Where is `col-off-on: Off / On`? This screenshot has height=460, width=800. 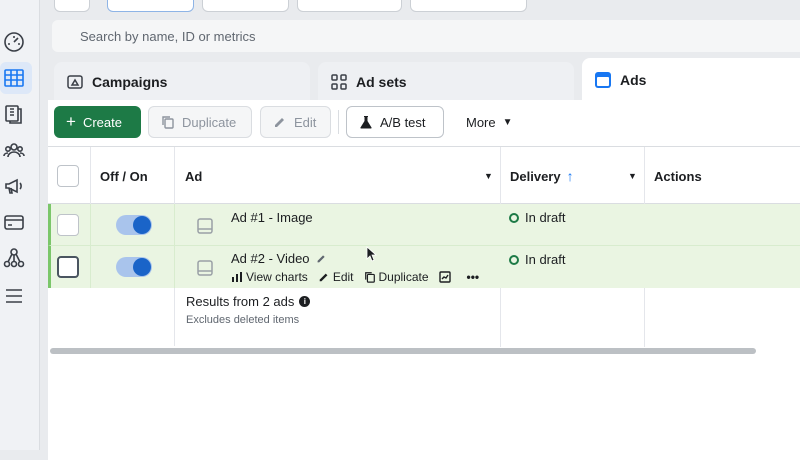 col-off-on: Off / On is located at coordinates (124, 176).